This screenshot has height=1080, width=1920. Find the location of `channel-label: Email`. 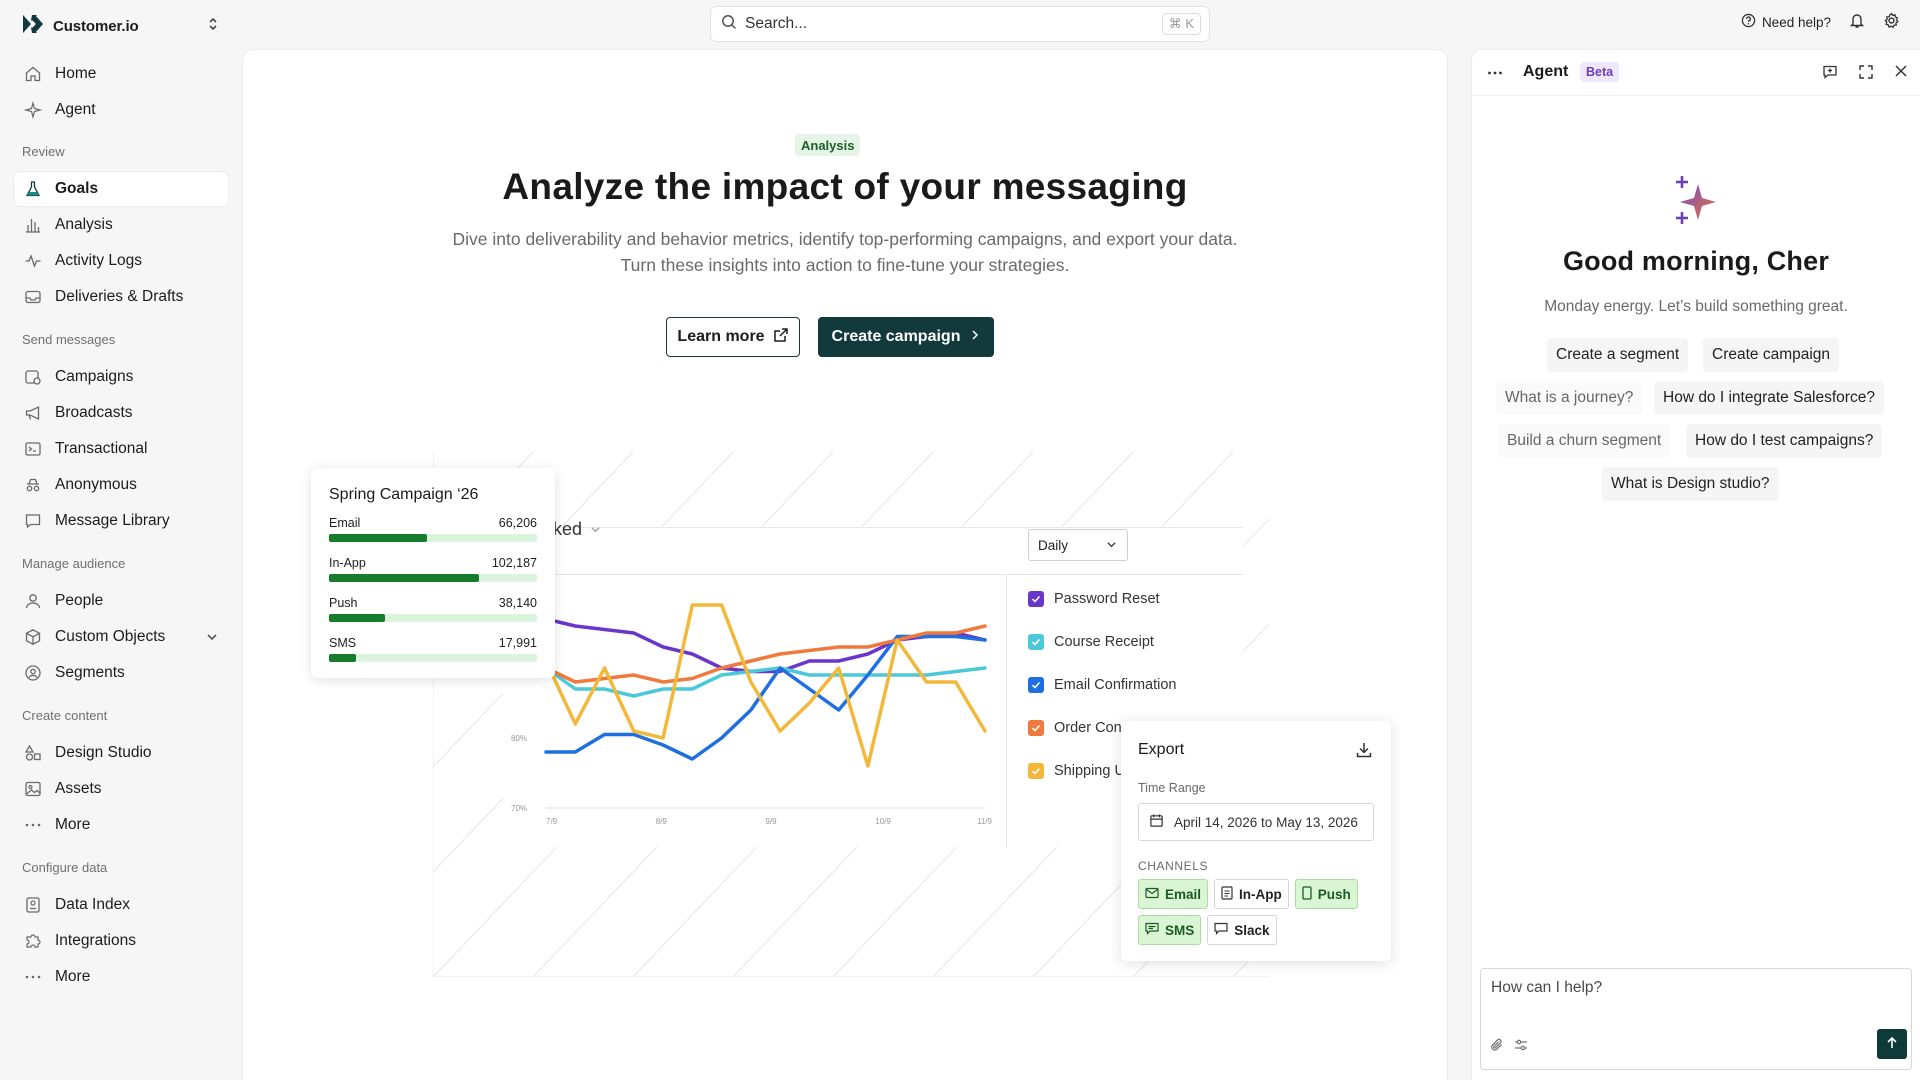

channel-label: Email is located at coordinates (345, 523).